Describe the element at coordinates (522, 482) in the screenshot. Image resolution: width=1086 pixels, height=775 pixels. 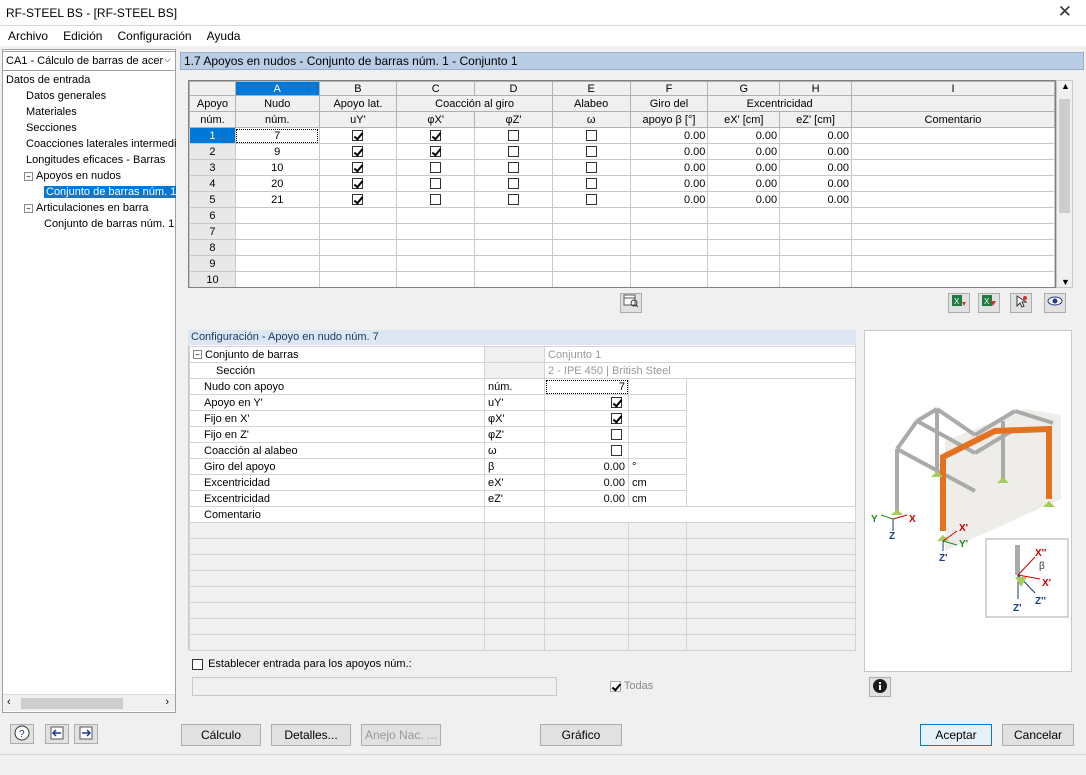
I see `config-row: Excentricidad eX' 0.00 cm` at that location.